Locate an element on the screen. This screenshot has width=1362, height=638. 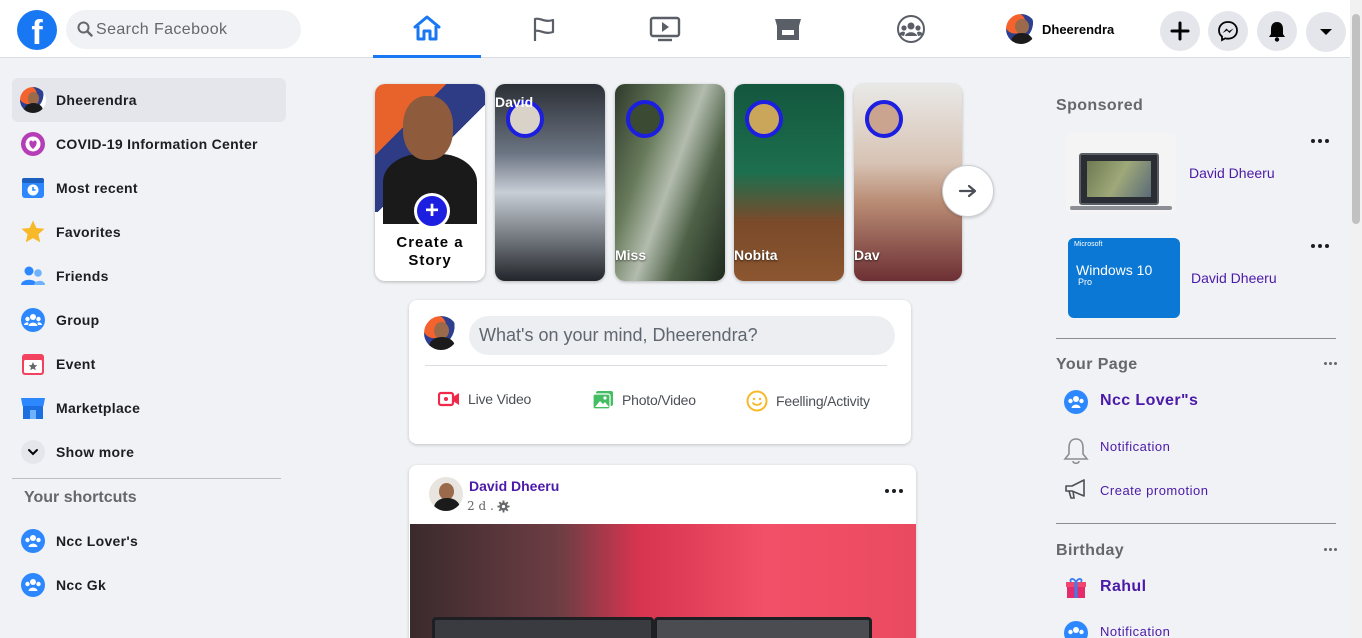
tab-home is located at coordinates (427, 29).